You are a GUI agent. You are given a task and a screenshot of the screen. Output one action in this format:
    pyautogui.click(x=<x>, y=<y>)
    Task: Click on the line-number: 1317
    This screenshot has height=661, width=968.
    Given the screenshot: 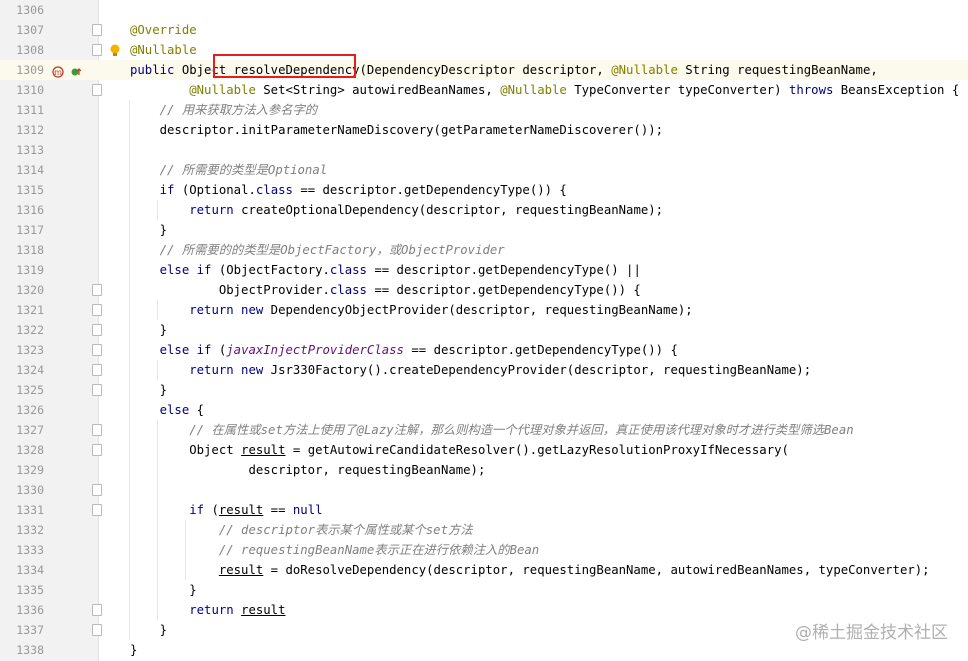 What is the action you would take?
    pyautogui.click(x=29, y=230)
    